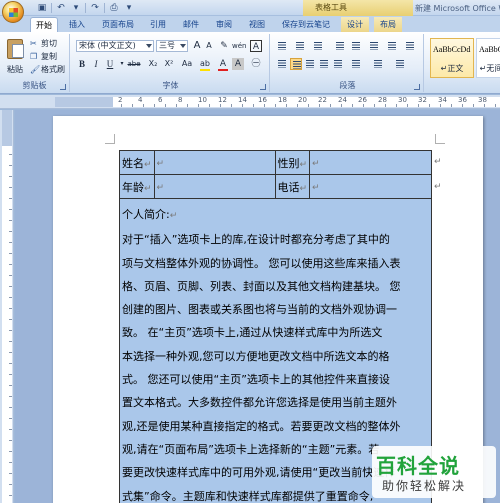 Image resolution: width=500 pixels, height=503 pixels. What do you see at coordinates (424, 486) in the screenshot?
I see `watermark-subtitle: 助你轻松解决` at bounding box center [424, 486].